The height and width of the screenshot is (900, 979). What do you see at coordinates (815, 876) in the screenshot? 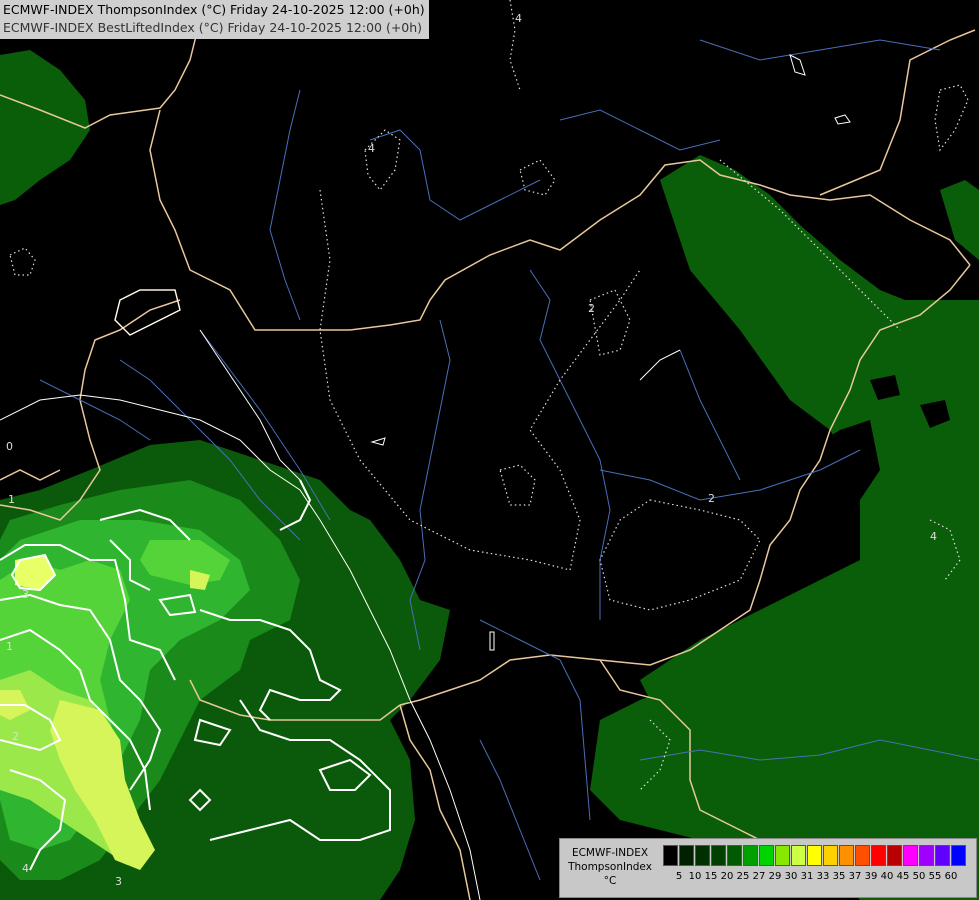
I see `legend-ticks: 5 10 15 20 25 27 29 30 31 33 35 37 39 40 45 50 55 60` at bounding box center [815, 876].